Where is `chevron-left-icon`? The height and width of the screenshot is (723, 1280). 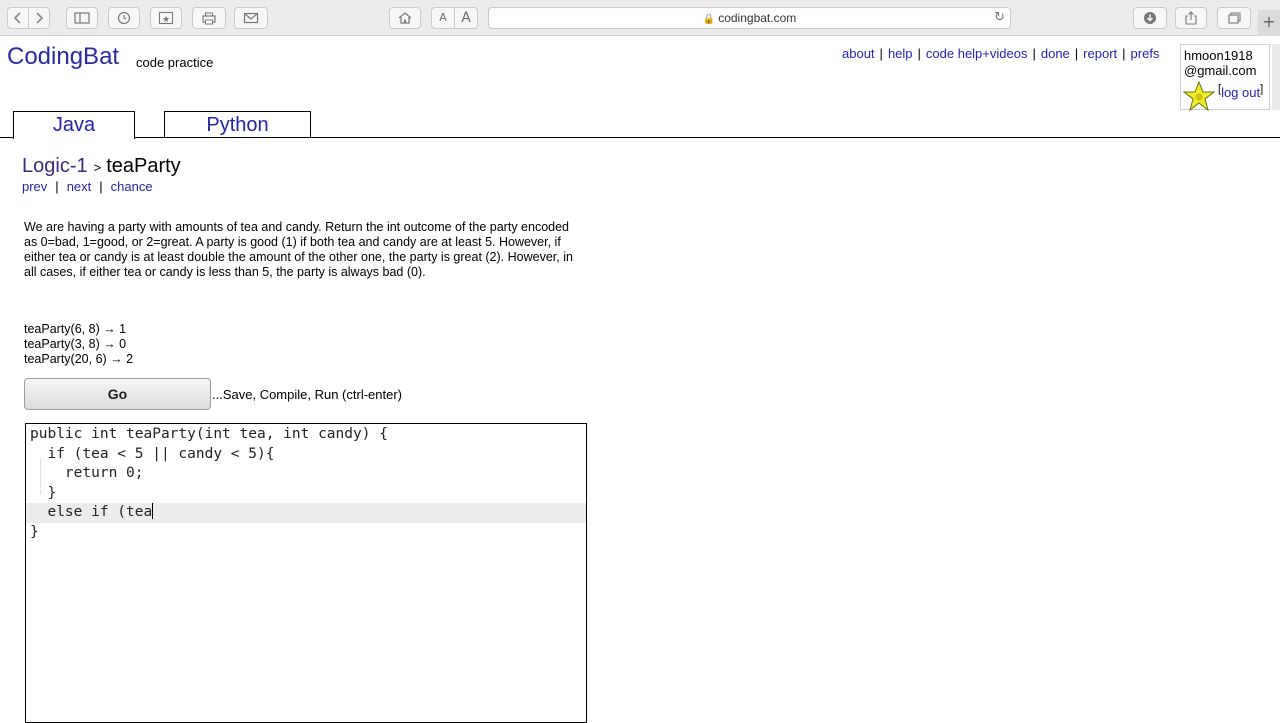
chevron-left-icon is located at coordinates (17, 18).